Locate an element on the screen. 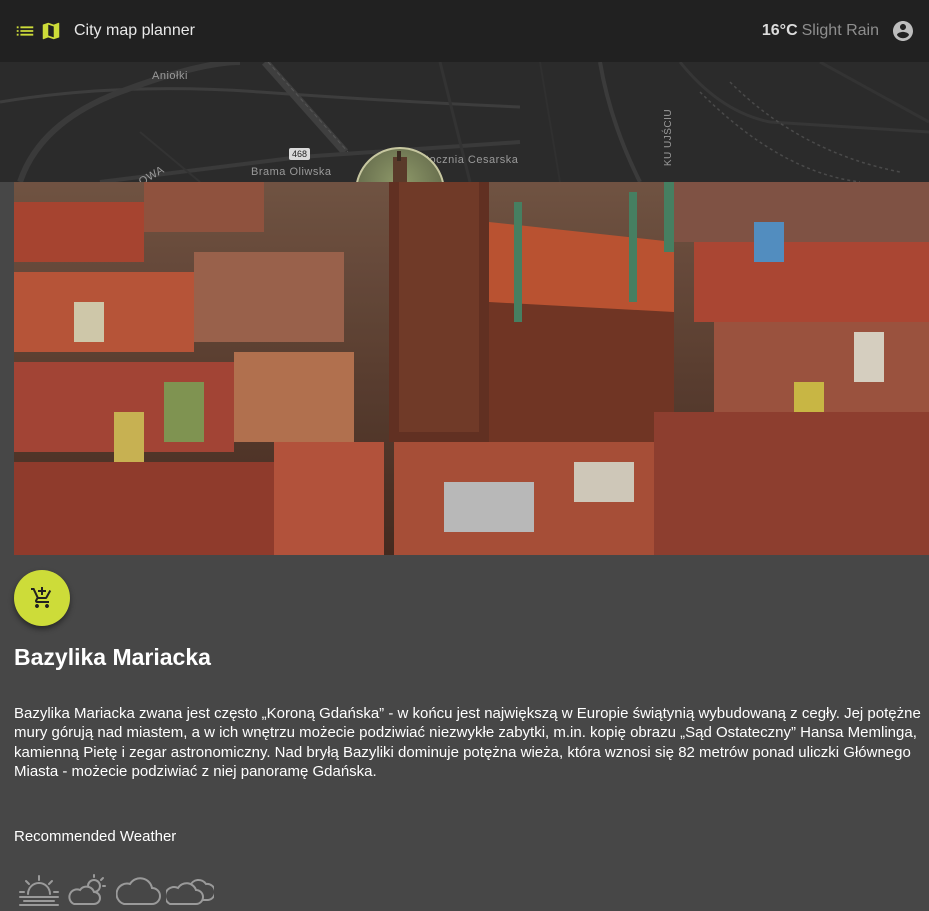 Image resolution: width=929 pixels, height=911 pixels. app-bar: City map planner 16°C Slight Rain is located at coordinates (464, 31).